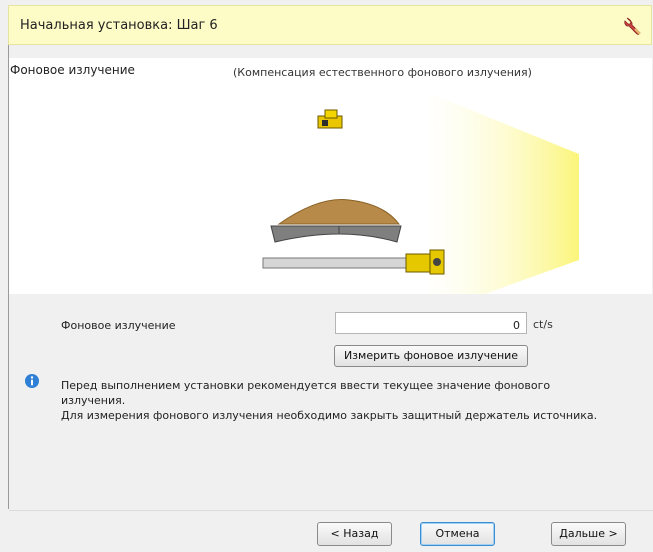 The image size is (653, 552). What do you see at coordinates (330, 25) in the screenshot?
I see `wizard-header: Начальная установка: Шаг 6` at bounding box center [330, 25].